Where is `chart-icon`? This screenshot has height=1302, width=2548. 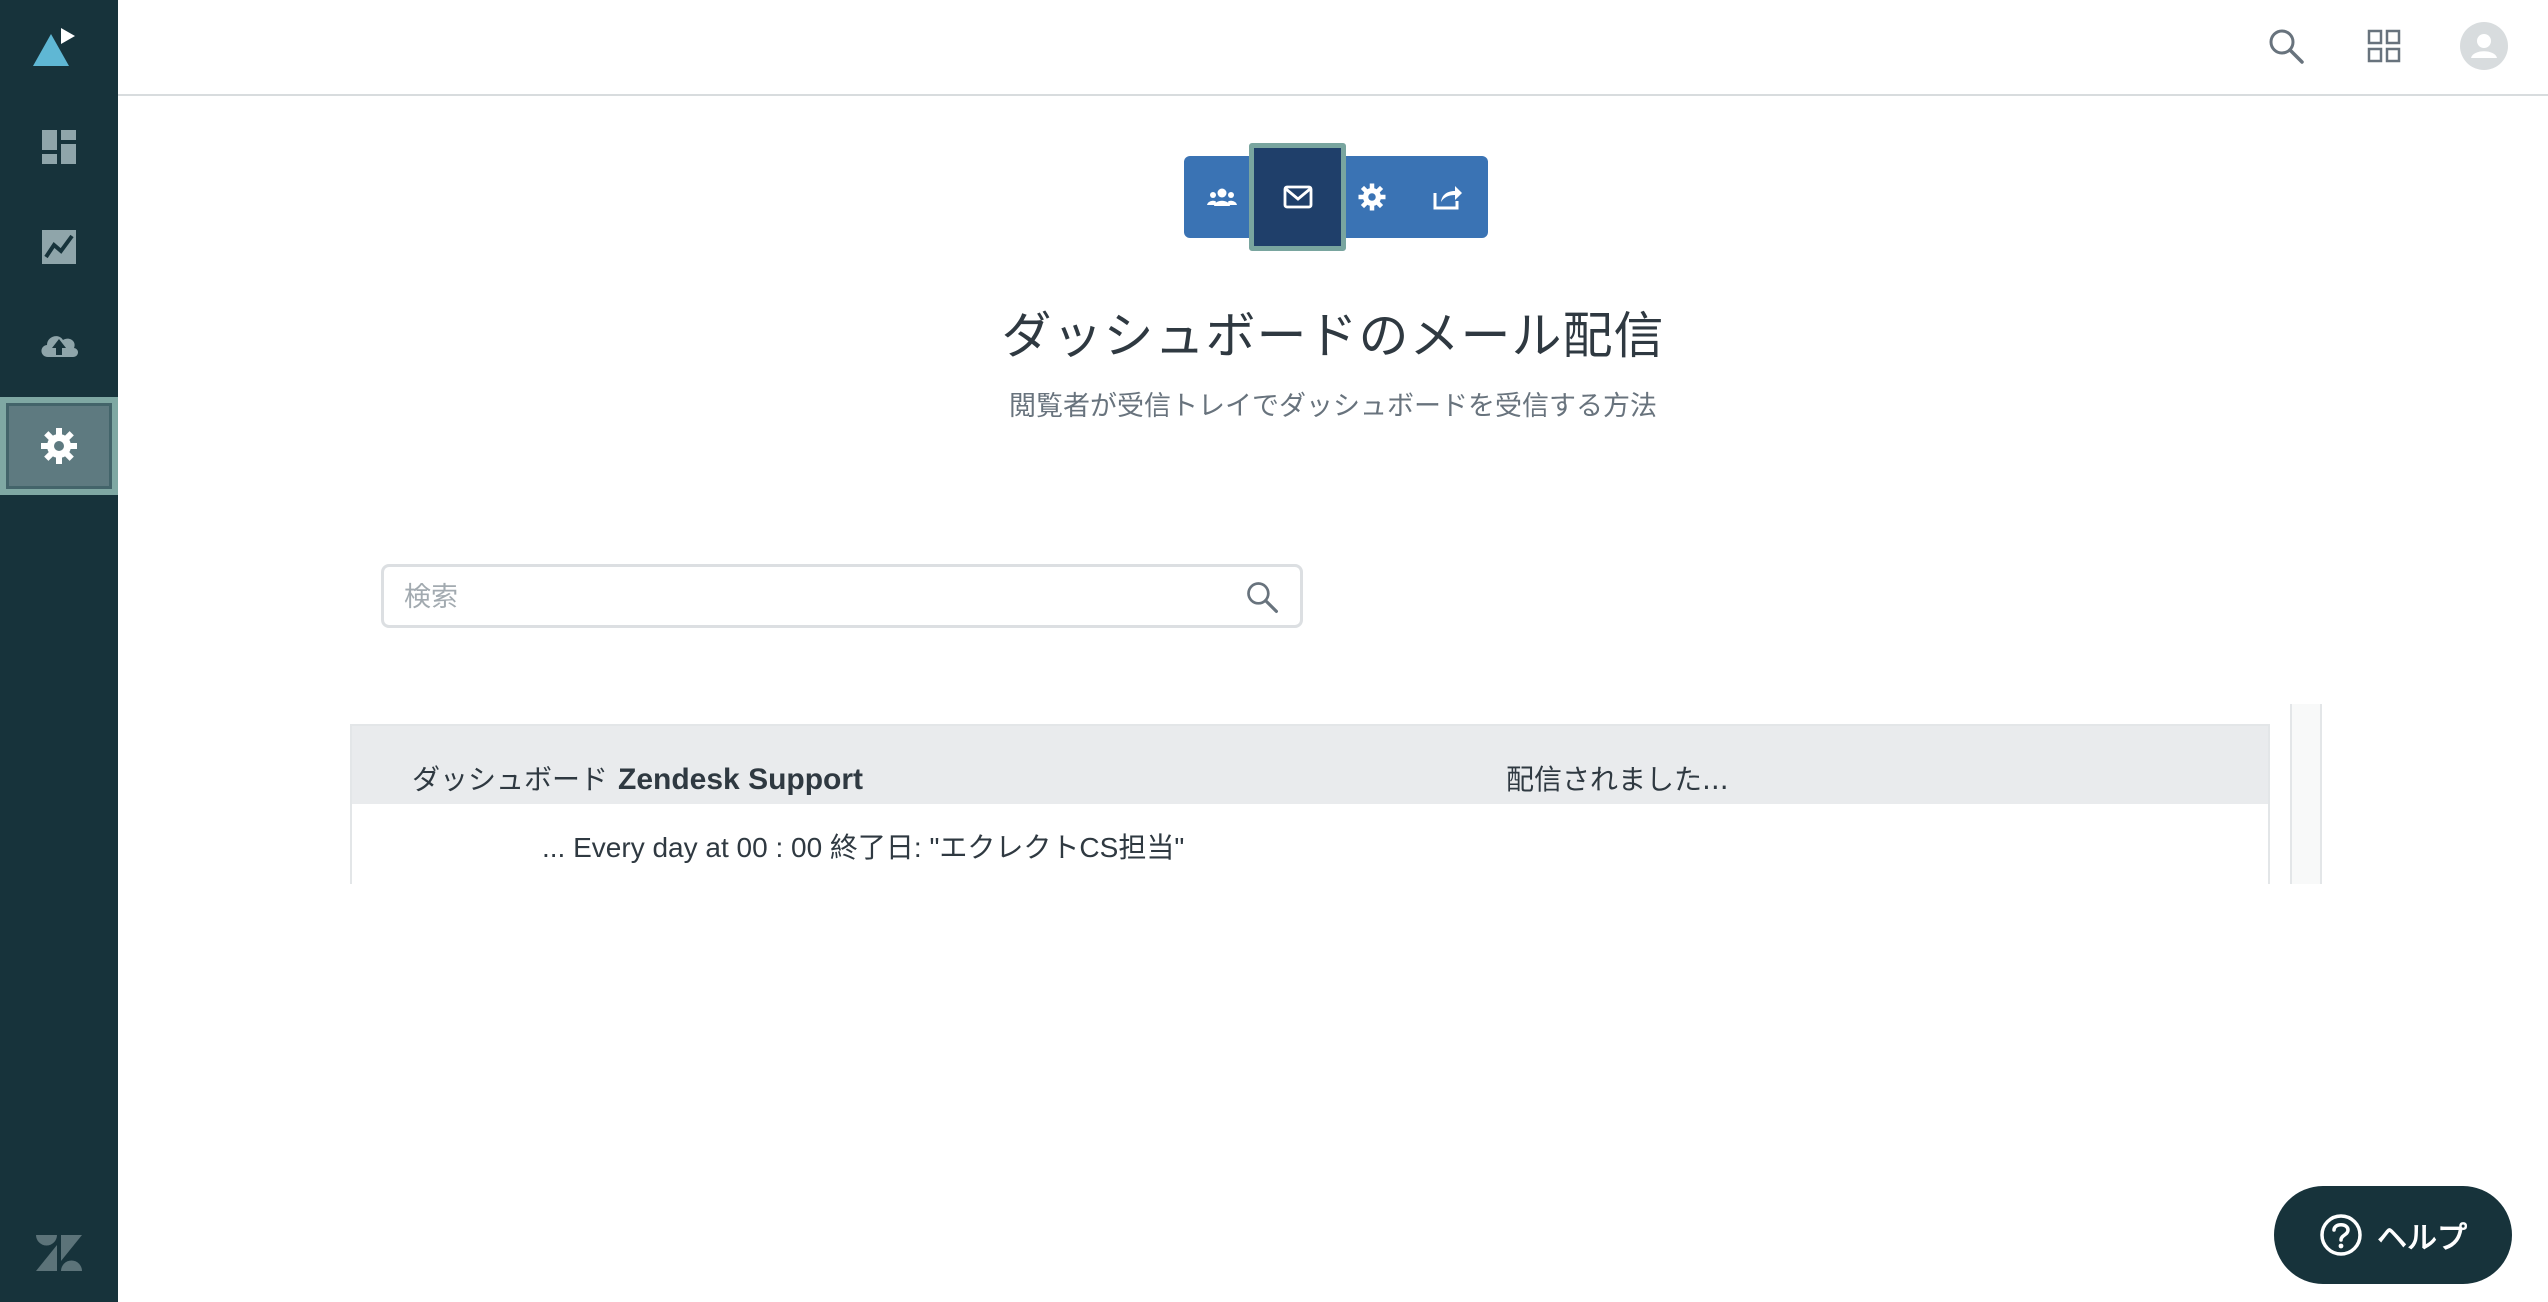
chart-icon is located at coordinates (59, 247).